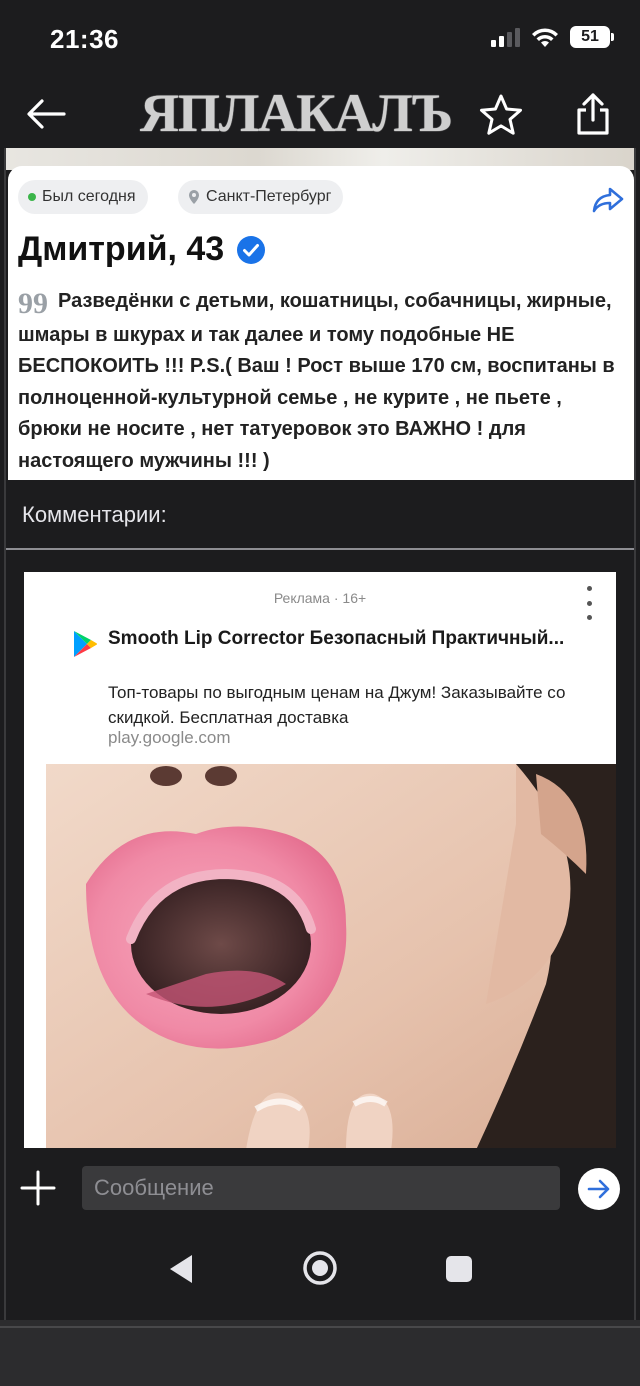 The width and height of the screenshot is (640, 1386). Describe the element at coordinates (320, 40) in the screenshot. I see `status-bar: 21:36 51` at that location.